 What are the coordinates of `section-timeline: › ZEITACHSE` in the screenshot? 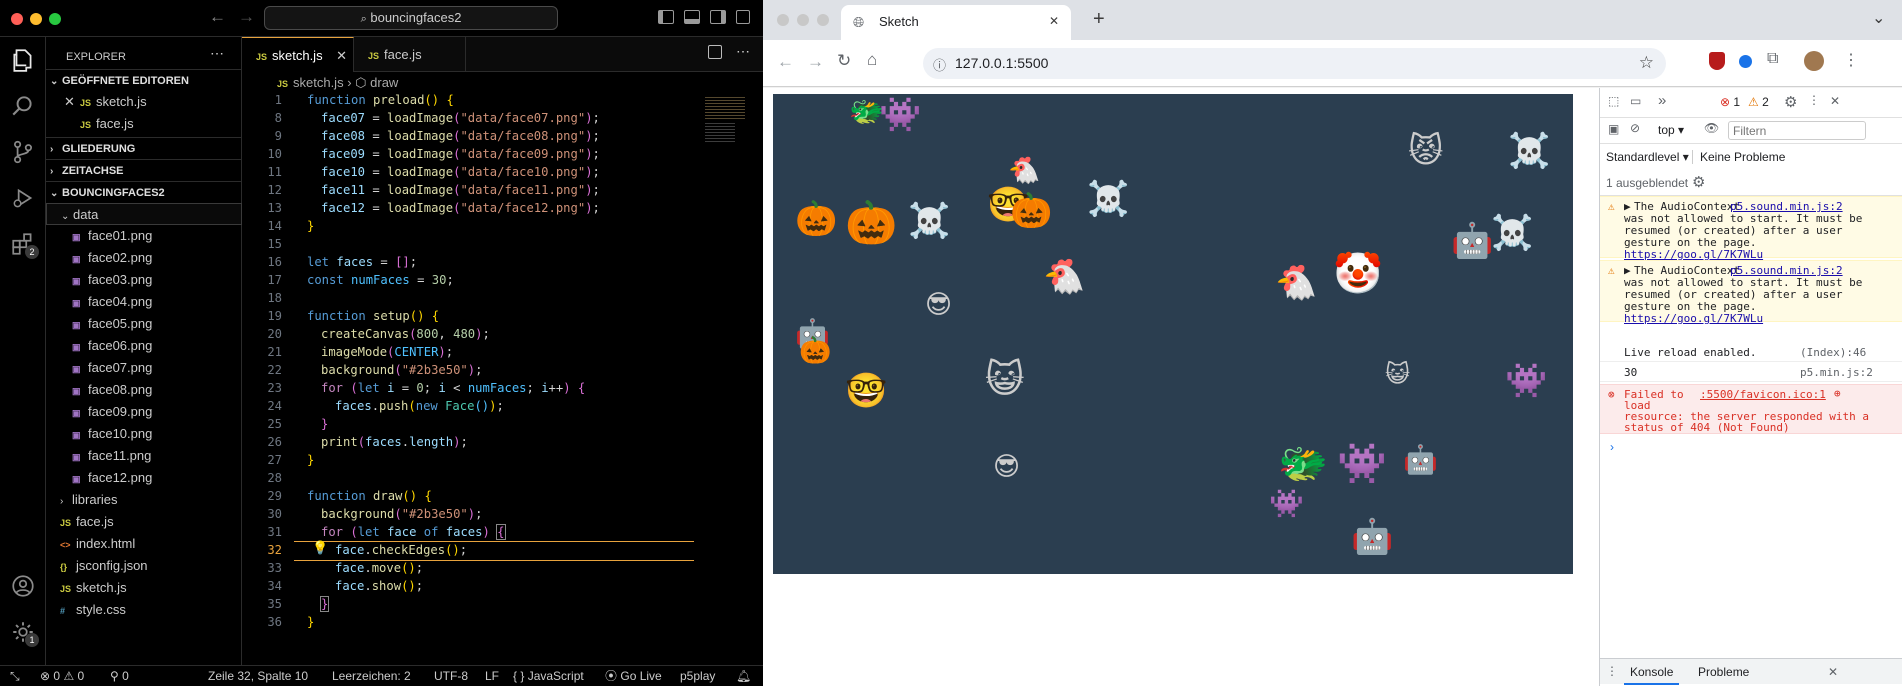 It's located at (144, 170).